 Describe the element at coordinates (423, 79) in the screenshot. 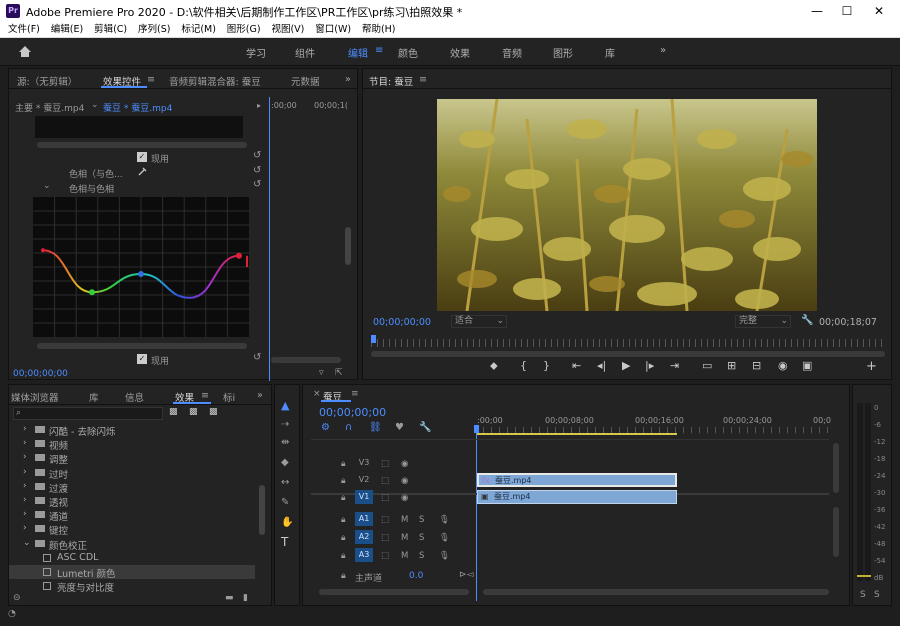

I see `program-menu-icon: ≡` at that location.